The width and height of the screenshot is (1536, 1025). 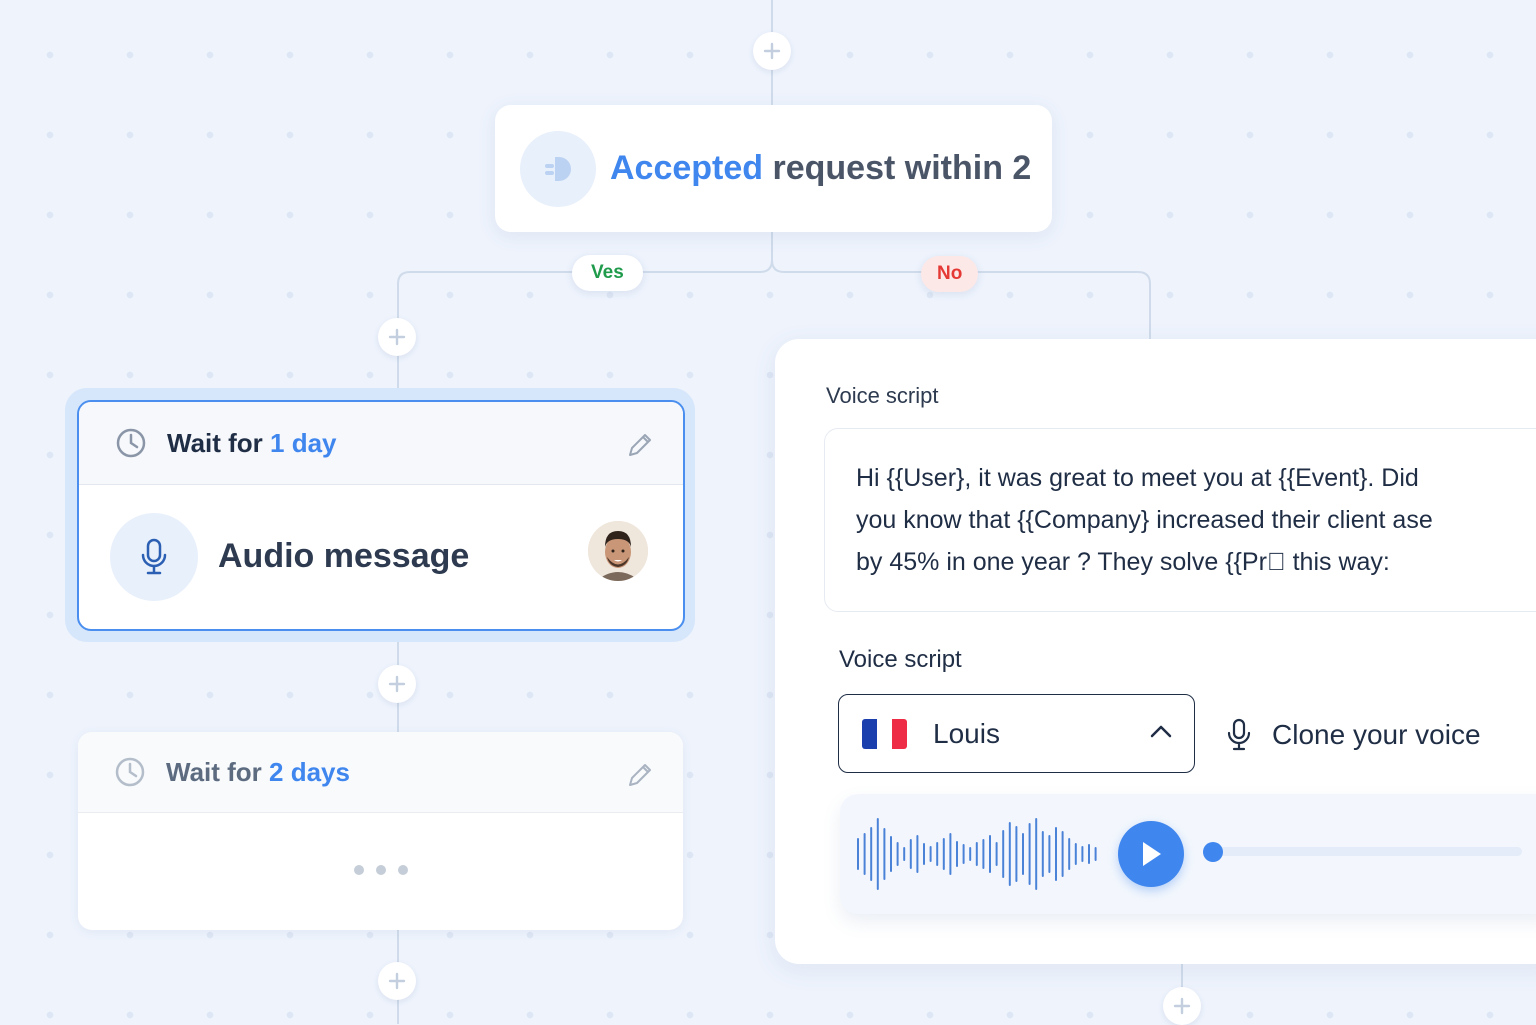 What do you see at coordinates (687, 168) in the screenshot?
I see `condition-highlight: Accepted` at bounding box center [687, 168].